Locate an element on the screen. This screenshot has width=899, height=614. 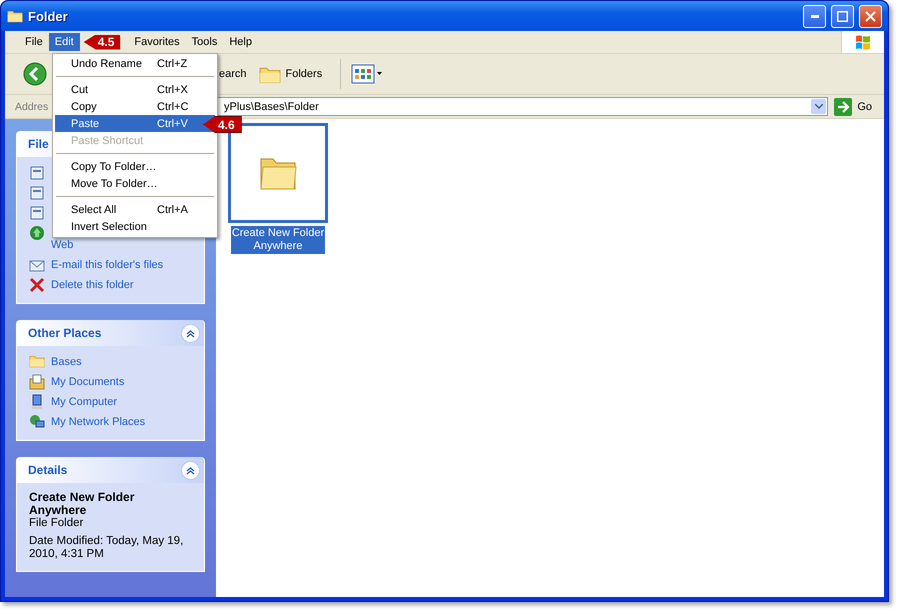
minimize-button is located at coordinates (814, 16).